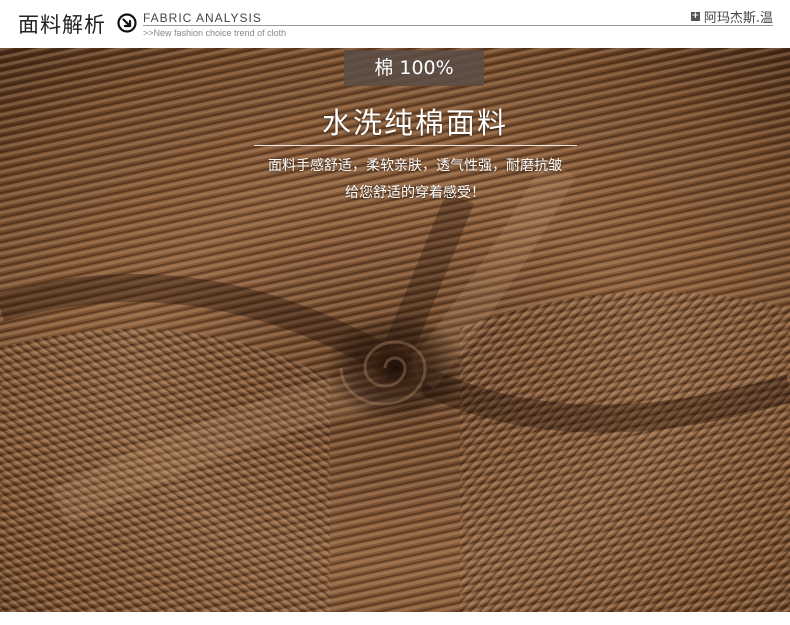 The width and height of the screenshot is (790, 625). I want to click on header-divider, so click(458, 25).